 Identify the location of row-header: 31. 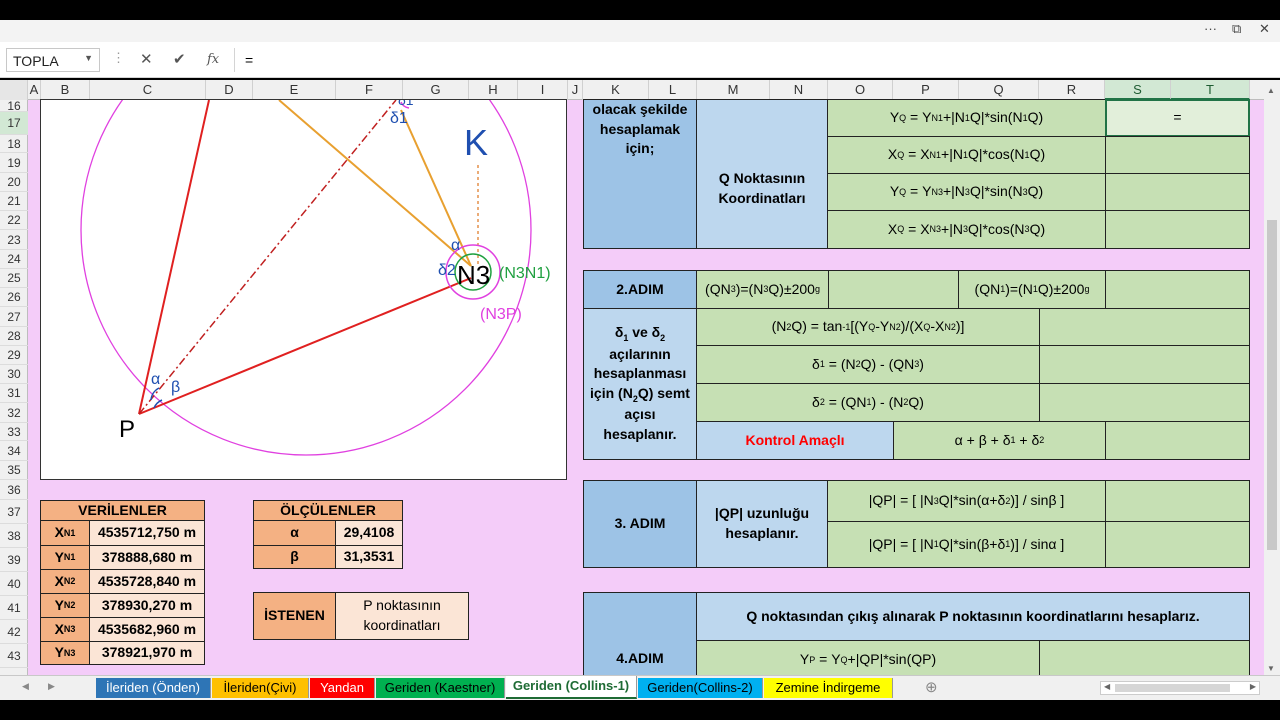
(14, 393).